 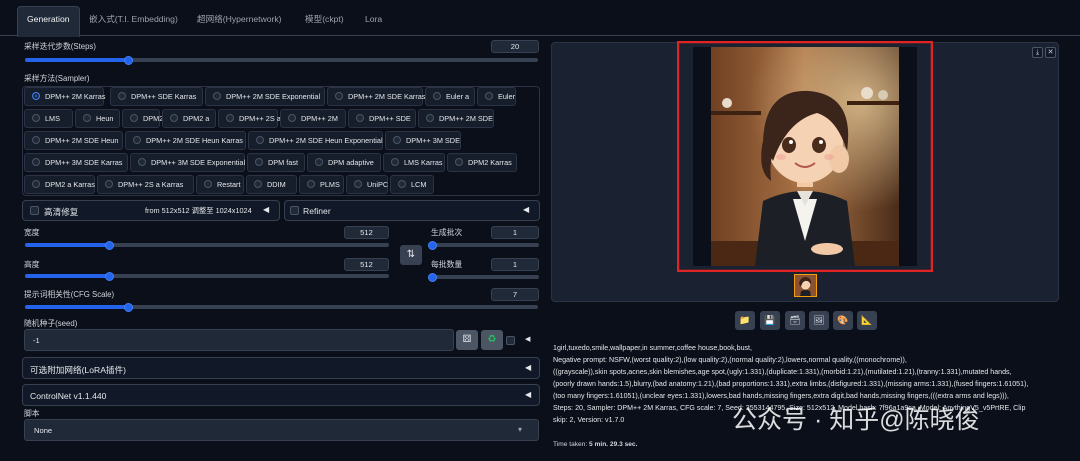 What do you see at coordinates (34, 210) in the screenshot?
I see `hires-fix-checkbox` at bounding box center [34, 210].